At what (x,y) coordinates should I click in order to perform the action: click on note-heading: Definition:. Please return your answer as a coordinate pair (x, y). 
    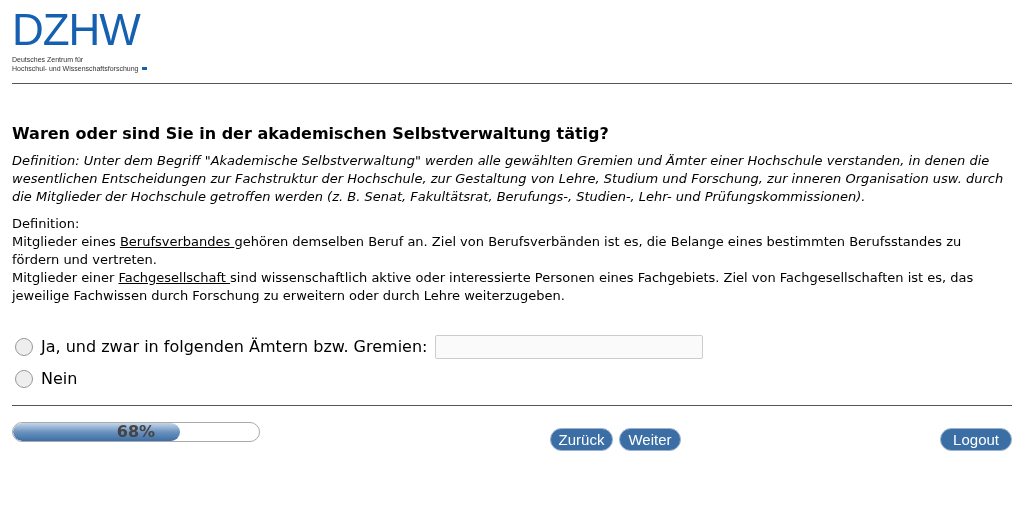
    Looking at the image, I should click on (46, 224).